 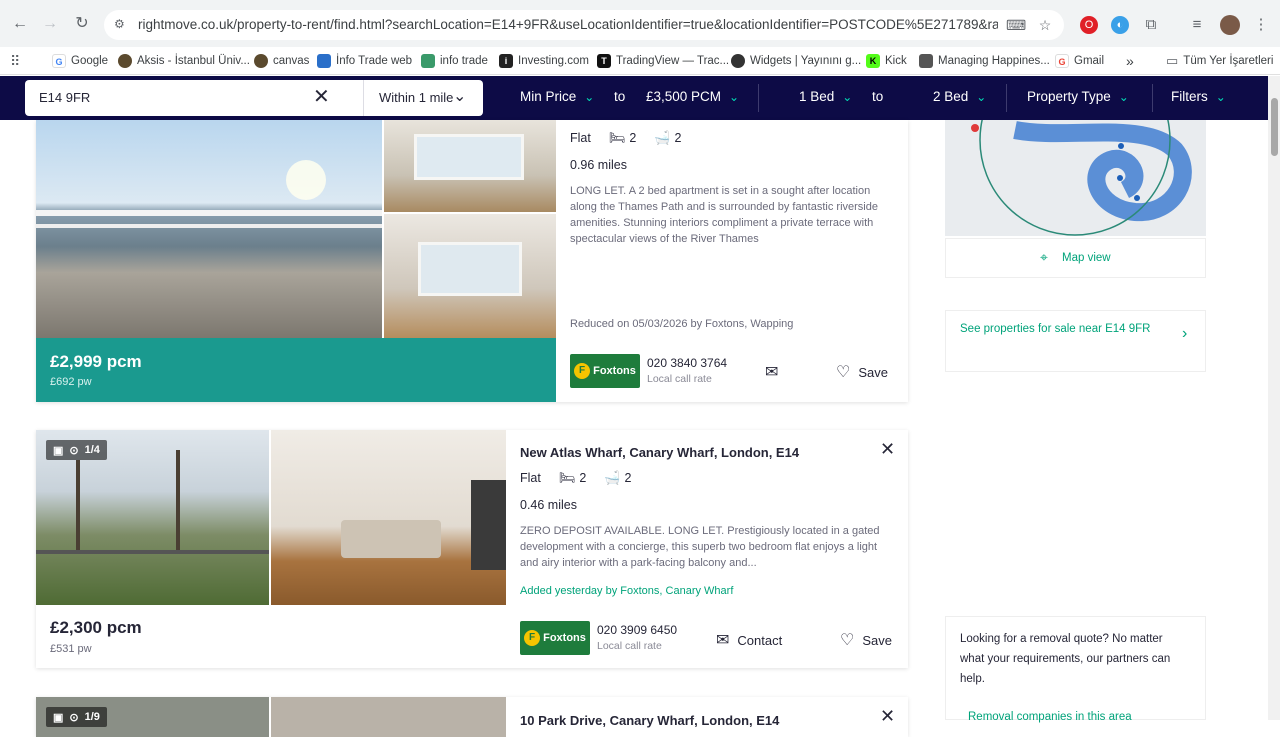 What do you see at coordinates (122, 25) in the screenshot?
I see `site-info-icon: ⚙` at bounding box center [122, 25].